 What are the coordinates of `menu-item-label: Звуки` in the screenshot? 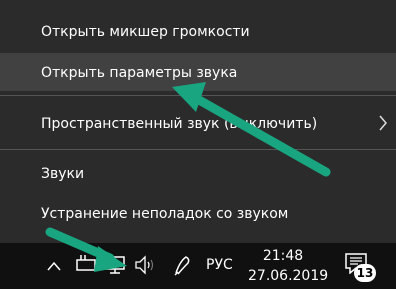 It's located at (63, 174).